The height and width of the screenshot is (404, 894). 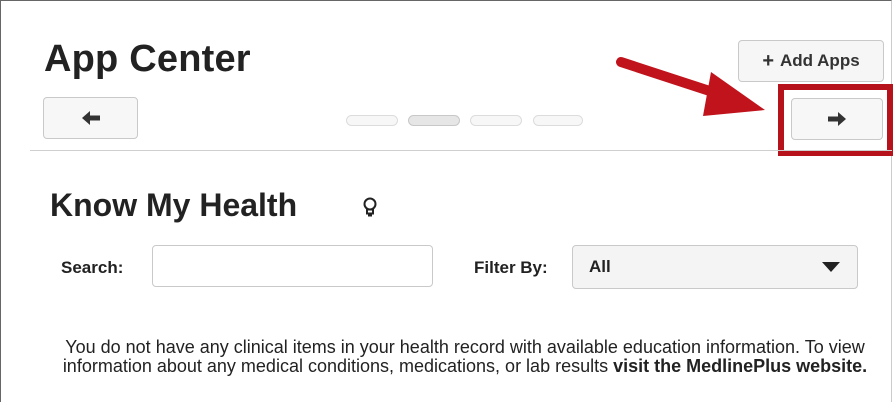 I want to click on page-title: App Center, so click(x=147, y=59).